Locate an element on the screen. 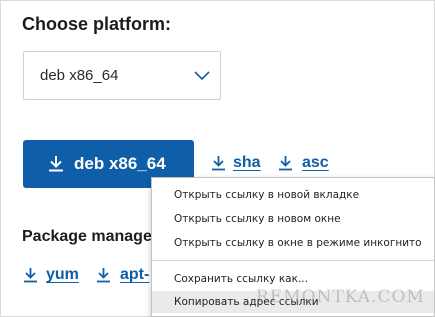 The height and width of the screenshot is (317, 435). asc-download-icon is located at coordinates (285, 163).